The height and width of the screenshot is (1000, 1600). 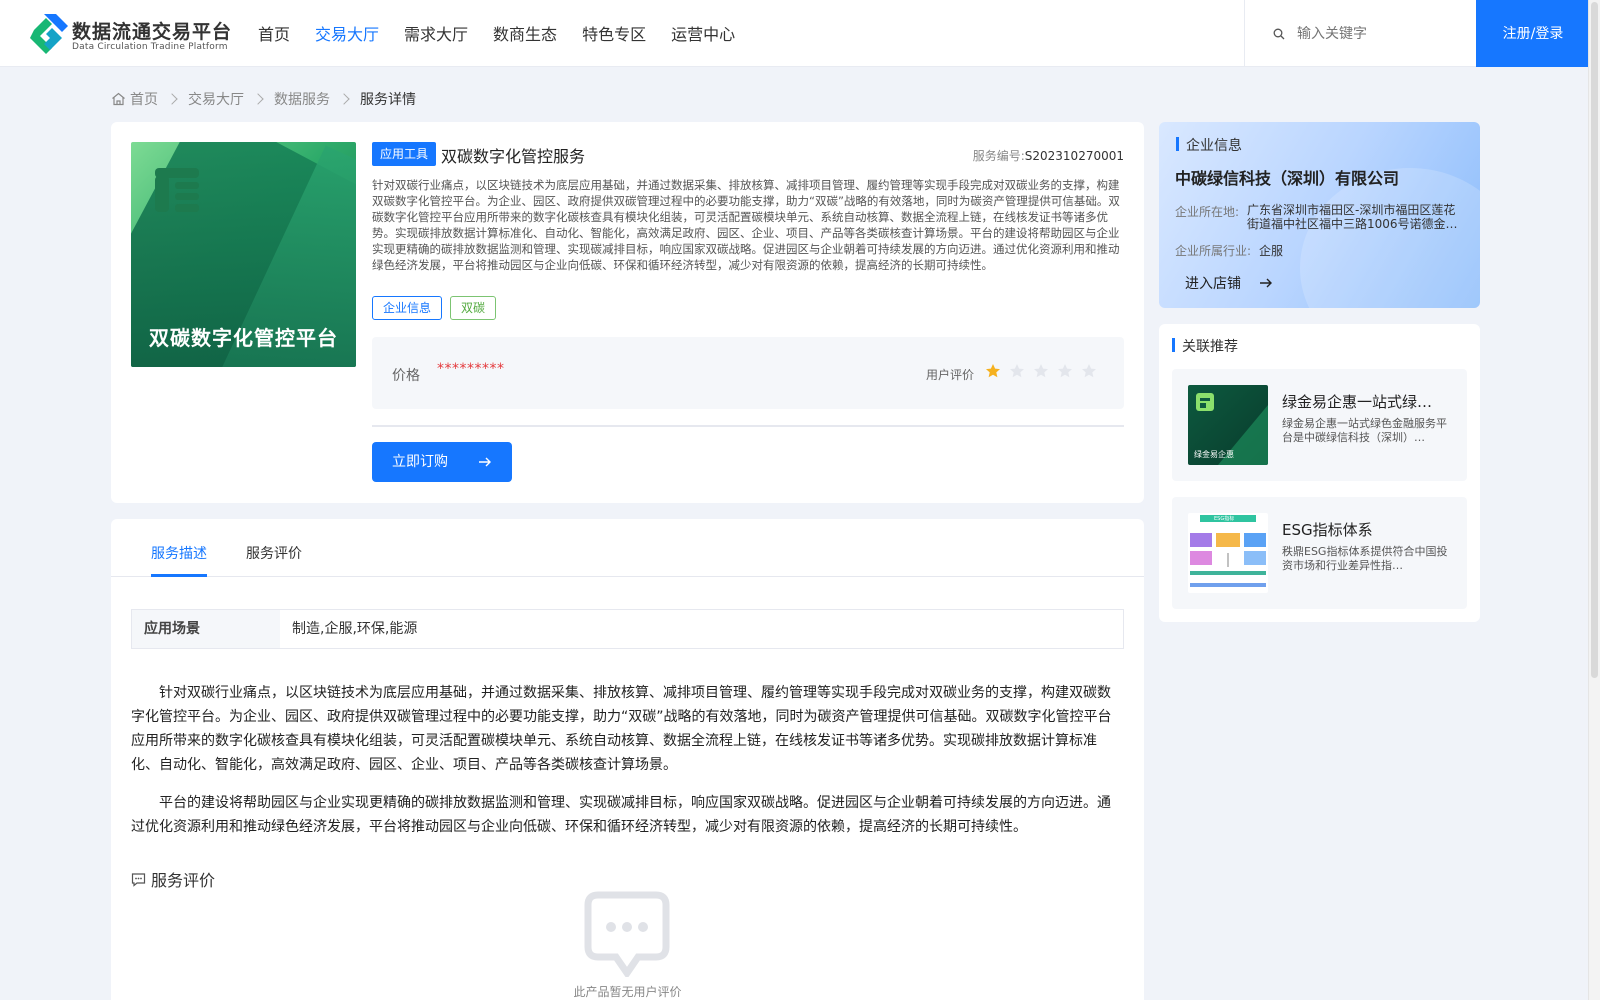 I want to click on logo-title: 数据流通交易平台, so click(x=152, y=32).